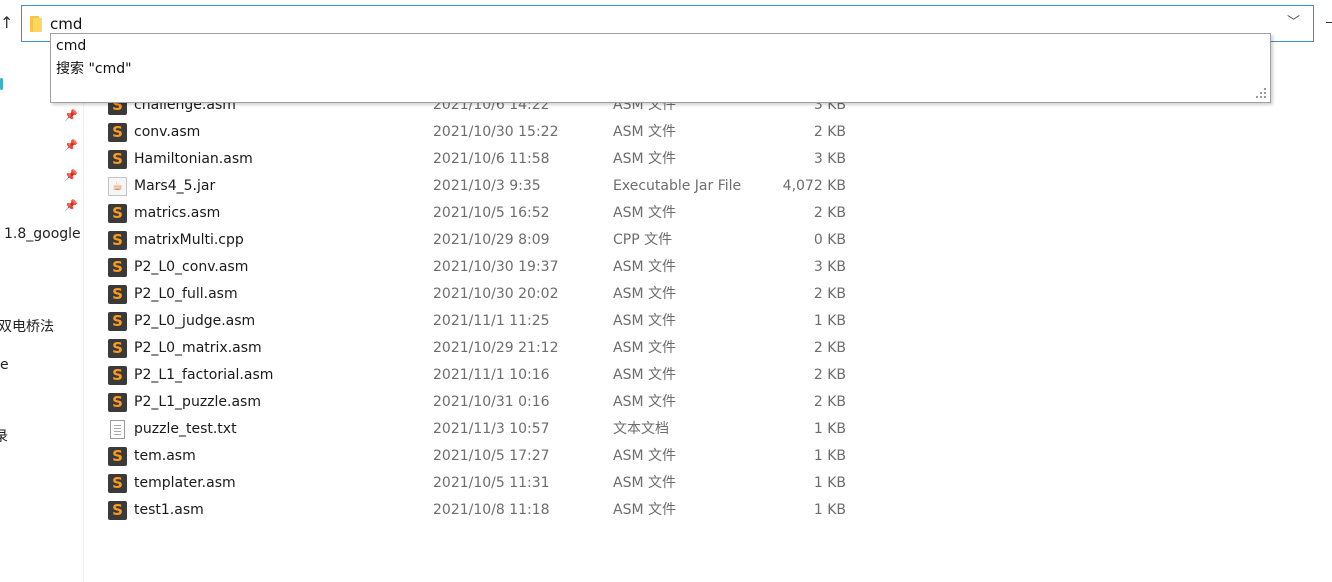 Image resolution: width=1332 pixels, height=582 pixels. I want to click on file-row: Smatrics.asm 2021/10/5 16:52 ASM 文件 2 KB, so click(483, 213).